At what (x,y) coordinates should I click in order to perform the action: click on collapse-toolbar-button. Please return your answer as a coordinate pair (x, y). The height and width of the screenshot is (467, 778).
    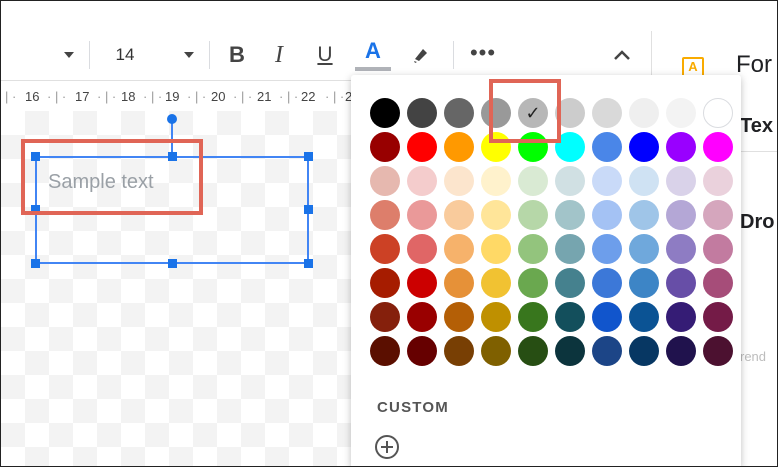
    Looking at the image, I should click on (622, 55).